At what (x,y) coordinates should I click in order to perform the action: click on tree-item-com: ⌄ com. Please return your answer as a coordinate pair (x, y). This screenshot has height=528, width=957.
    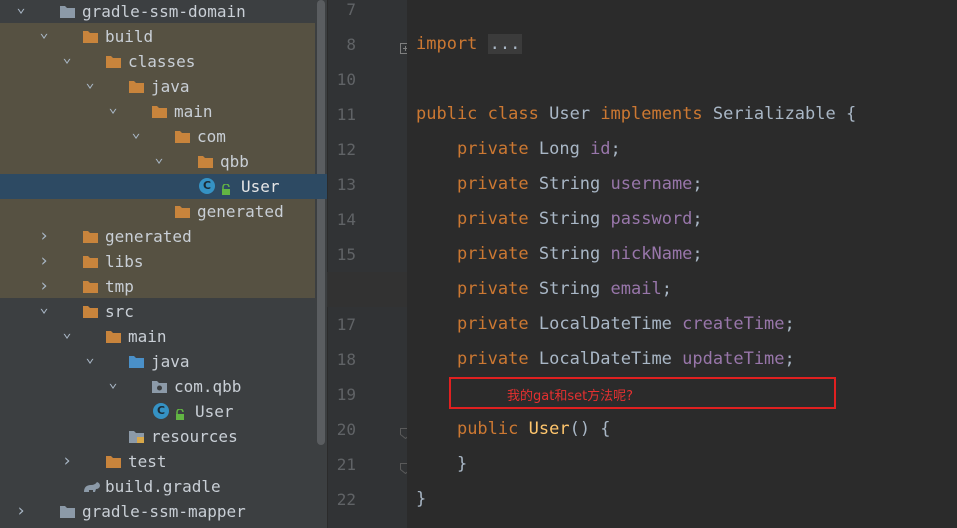
    Looking at the image, I should click on (163, 136).